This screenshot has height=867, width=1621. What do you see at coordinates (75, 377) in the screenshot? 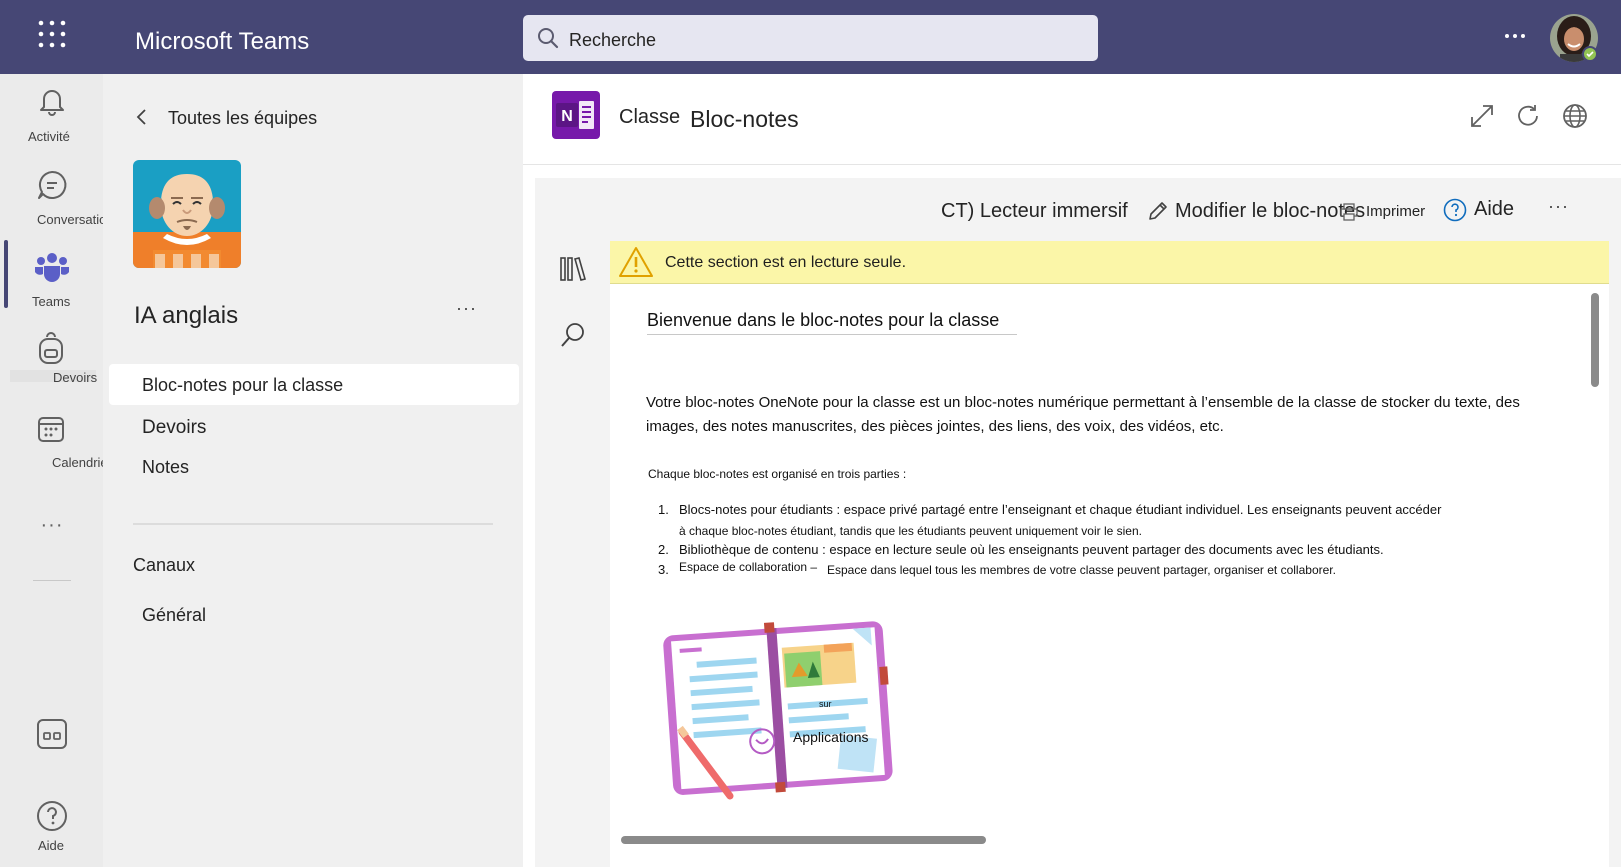
I see `rail-label: Devoirs` at bounding box center [75, 377].